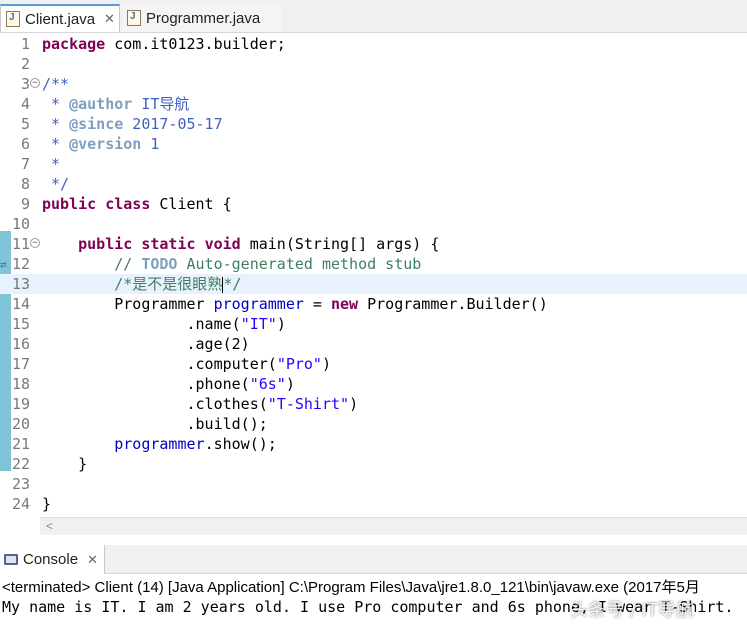 Image resolution: width=747 pixels, height=627 pixels. Describe the element at coordinates (373, 559) in the screenshot. I see `console-tab-bar: Console ✕` at that location.